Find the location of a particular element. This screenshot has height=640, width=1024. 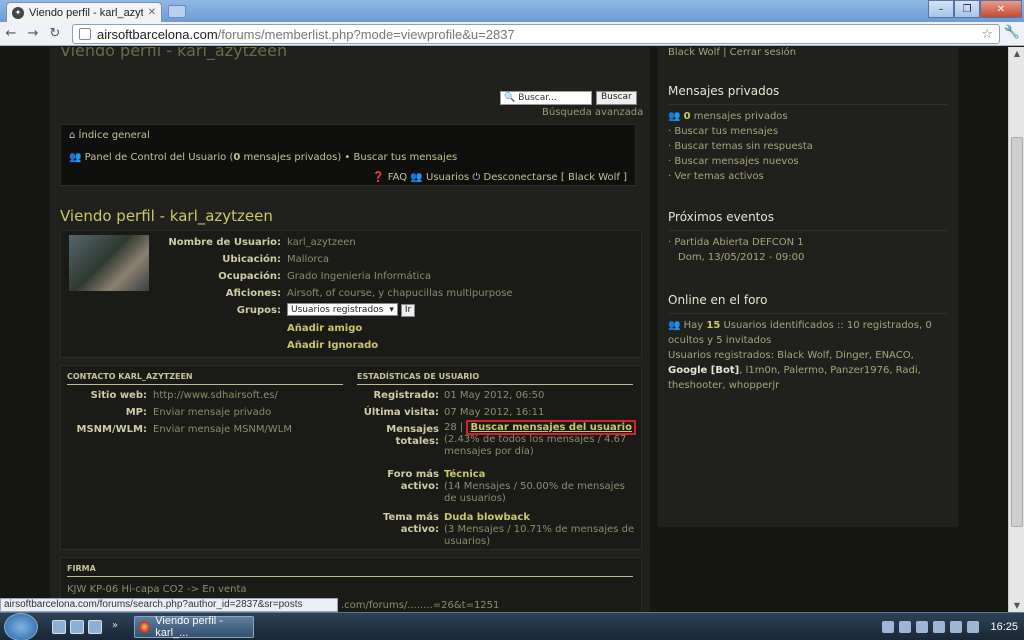

search-icon: 🔍 is located at coordinates (510, 98).